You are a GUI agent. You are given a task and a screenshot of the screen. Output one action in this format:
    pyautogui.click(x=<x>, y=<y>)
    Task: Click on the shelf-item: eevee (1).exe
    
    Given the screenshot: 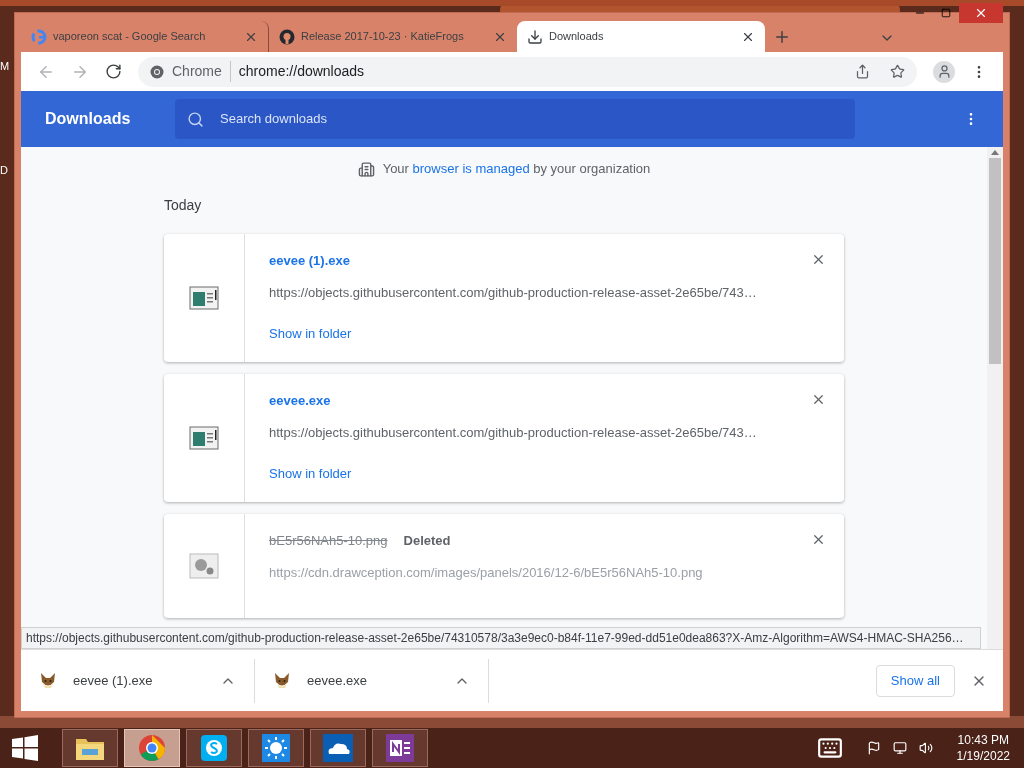 What is the action you would take?
    pyautogui.click(x=138, y=680)
    